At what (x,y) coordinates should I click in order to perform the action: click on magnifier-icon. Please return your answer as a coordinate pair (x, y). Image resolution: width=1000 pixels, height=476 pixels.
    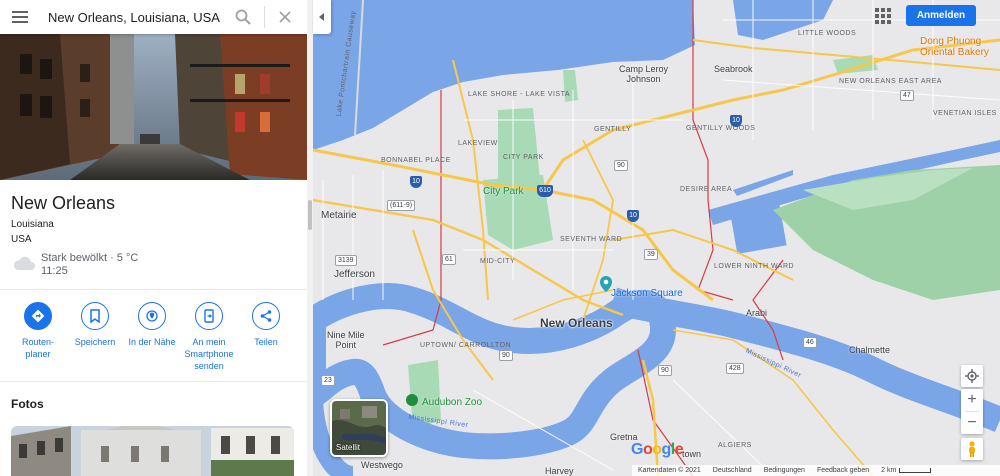
    Looking at the image, I should click on (243, 17).